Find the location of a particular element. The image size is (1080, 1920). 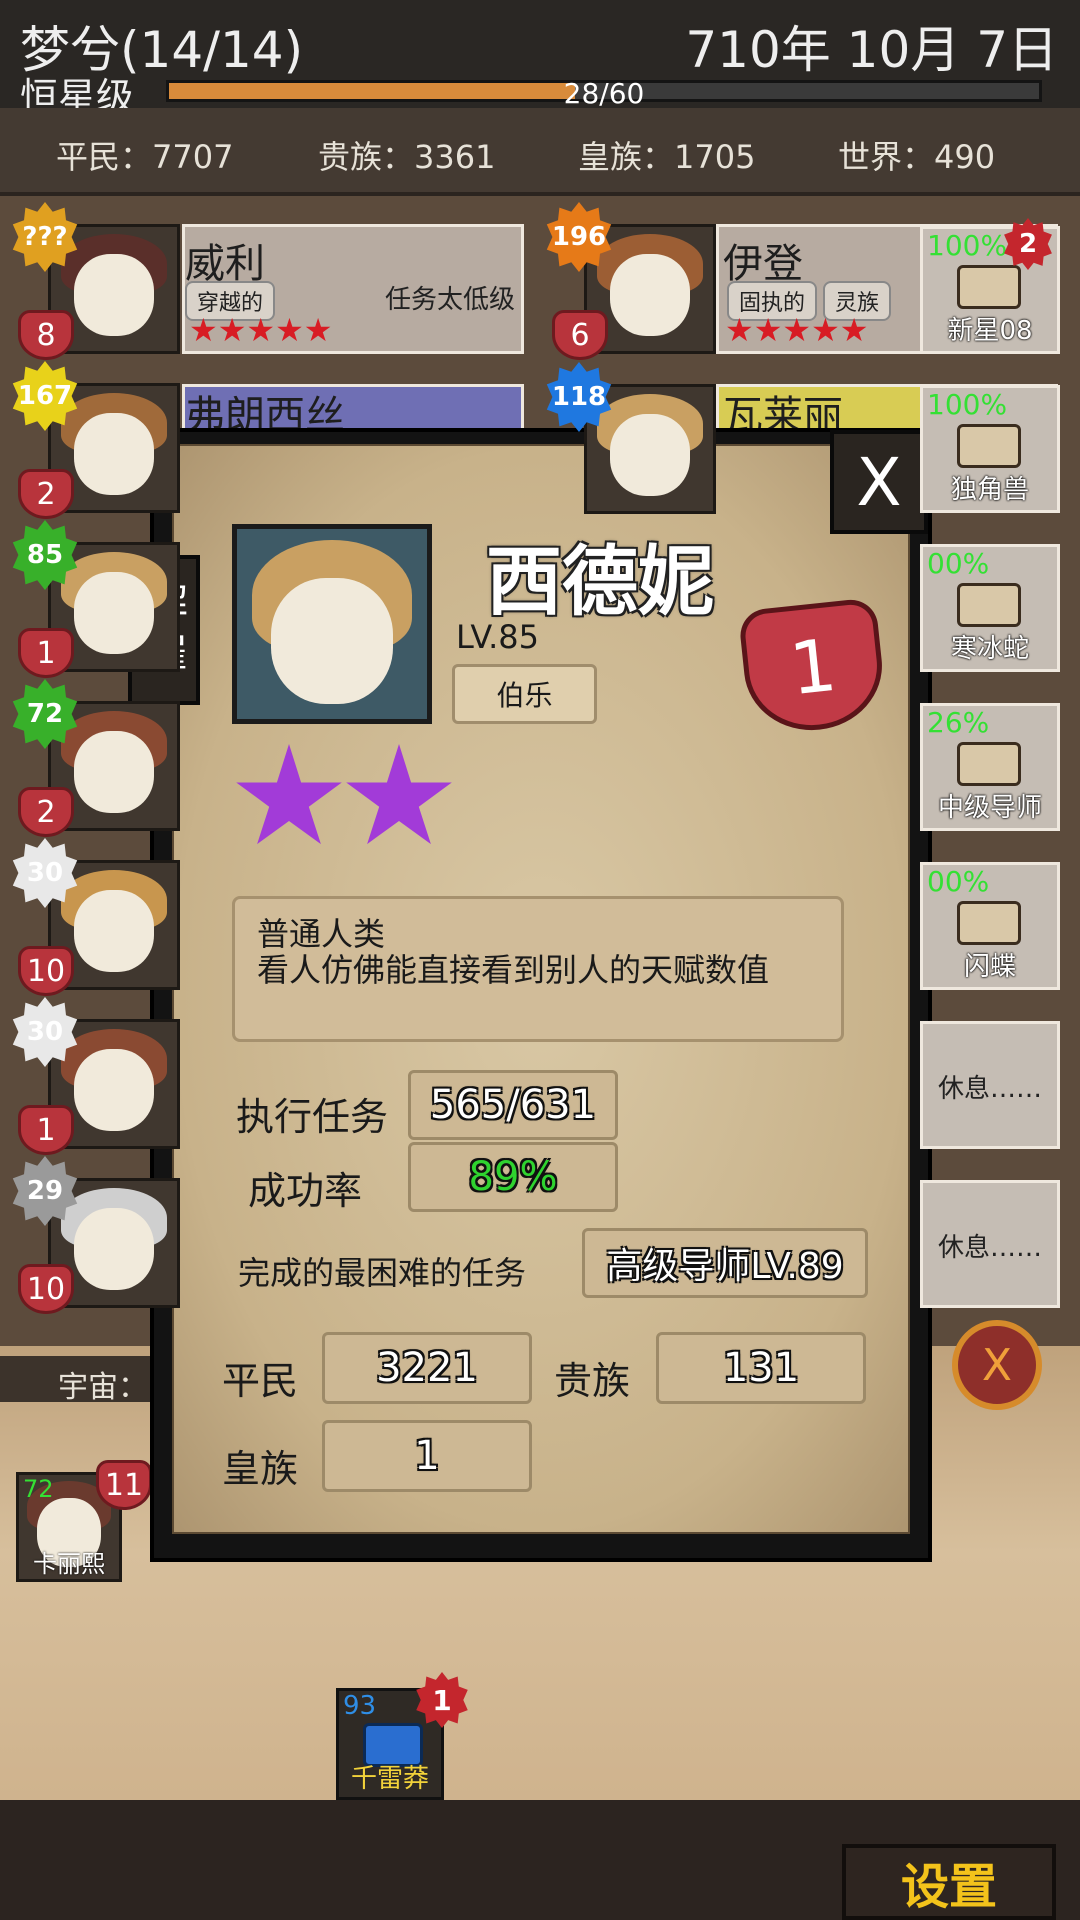

hero-ability: 看人仿佛能直接看到别人的天赋数值 is located at coordinates (513, 970).